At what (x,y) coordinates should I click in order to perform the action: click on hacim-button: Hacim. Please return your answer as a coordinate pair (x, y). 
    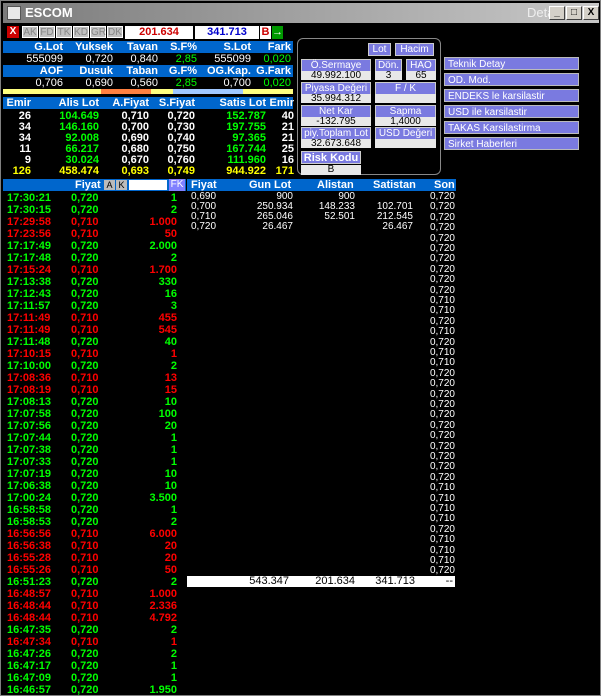
    Looking at the image, I should click on (414, 49).